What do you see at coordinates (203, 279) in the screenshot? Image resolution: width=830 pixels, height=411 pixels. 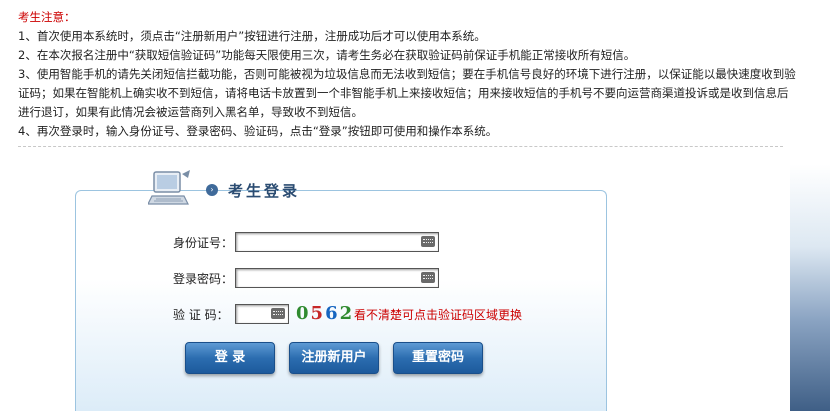 I see `password-label: 登录密码：` at bounding box center [203, 279].